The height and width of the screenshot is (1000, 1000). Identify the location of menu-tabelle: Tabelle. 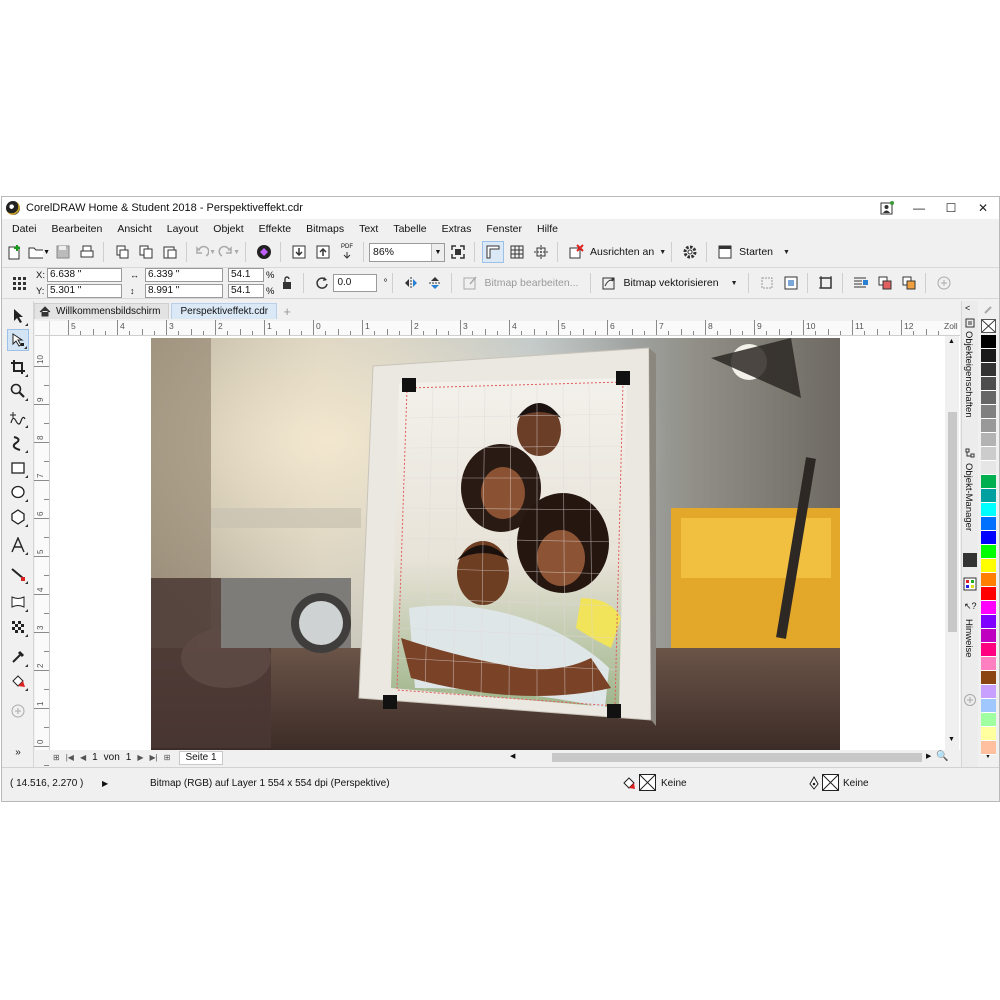
(409, 229).